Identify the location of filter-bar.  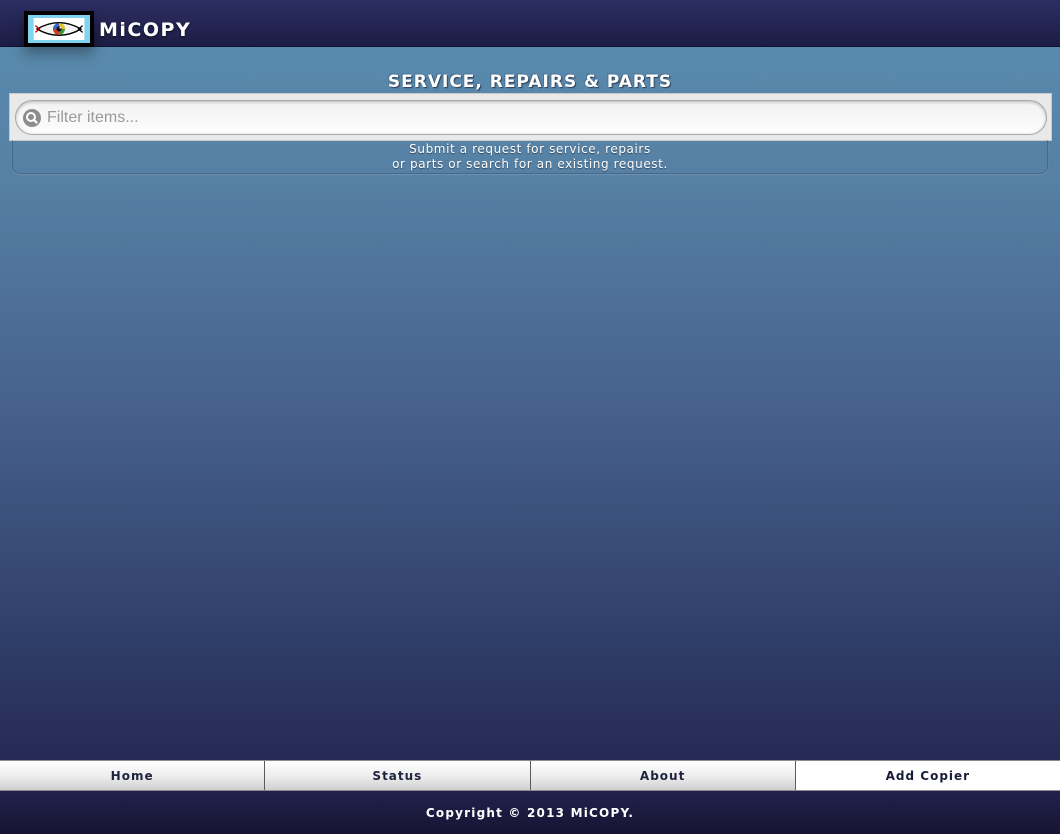
(530, 117).